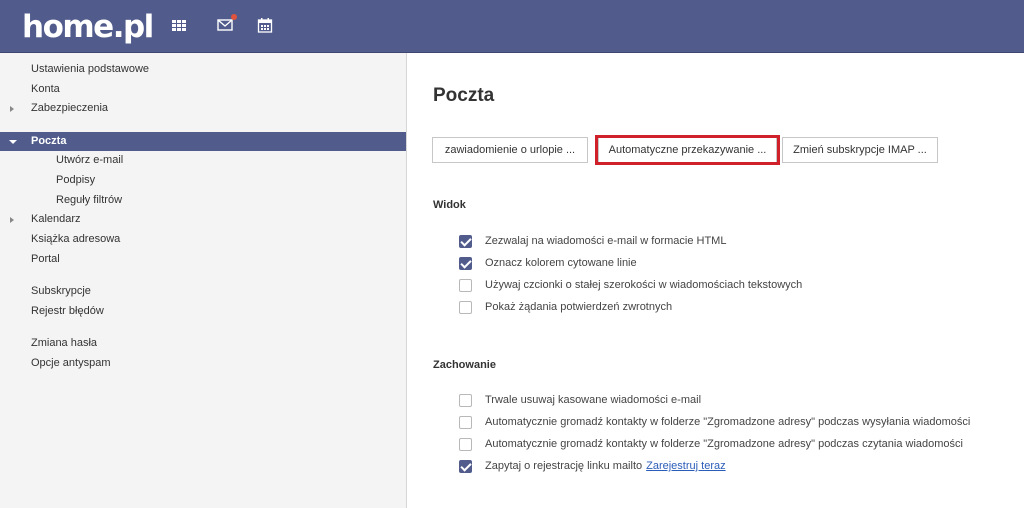 This screenshot has height=508, width=1024. I want to click on collapse-arrow-icon, so click(13, 142).